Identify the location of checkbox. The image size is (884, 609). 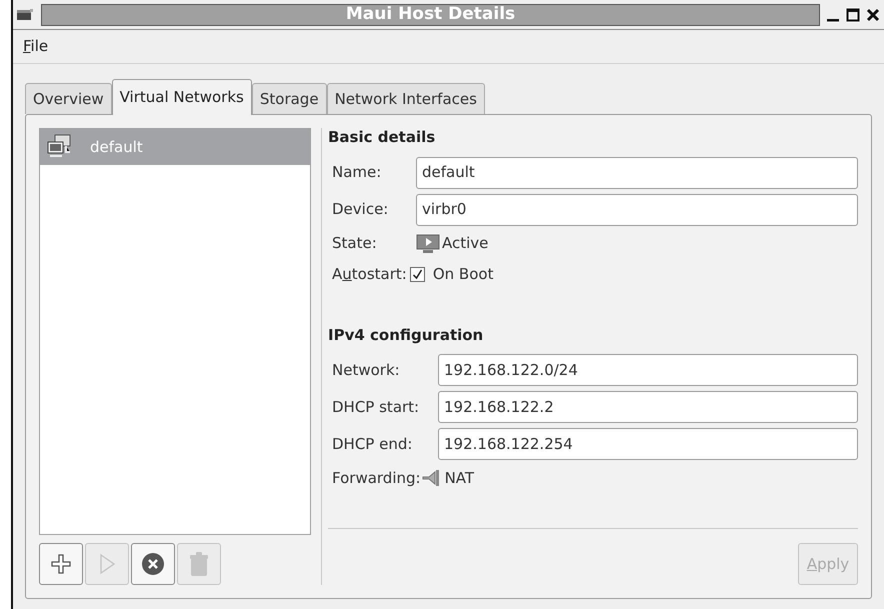
(417, 274).